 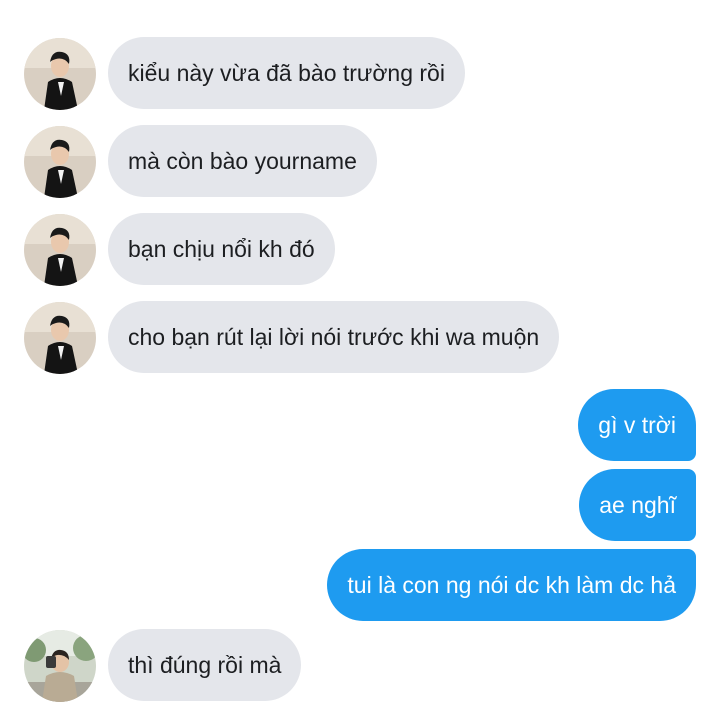 I want to click on message-bubble: bạn chịu nổi kh đó, so click(x=221, y=249).